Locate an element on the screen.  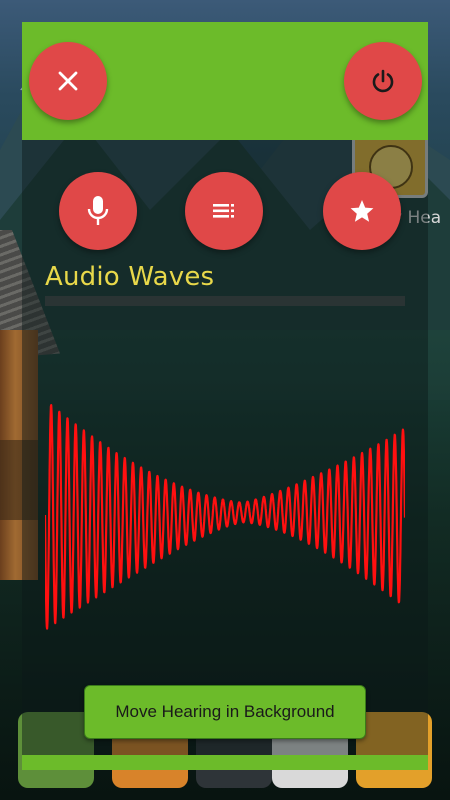
microphone-button is located at coordinates (98, 211).